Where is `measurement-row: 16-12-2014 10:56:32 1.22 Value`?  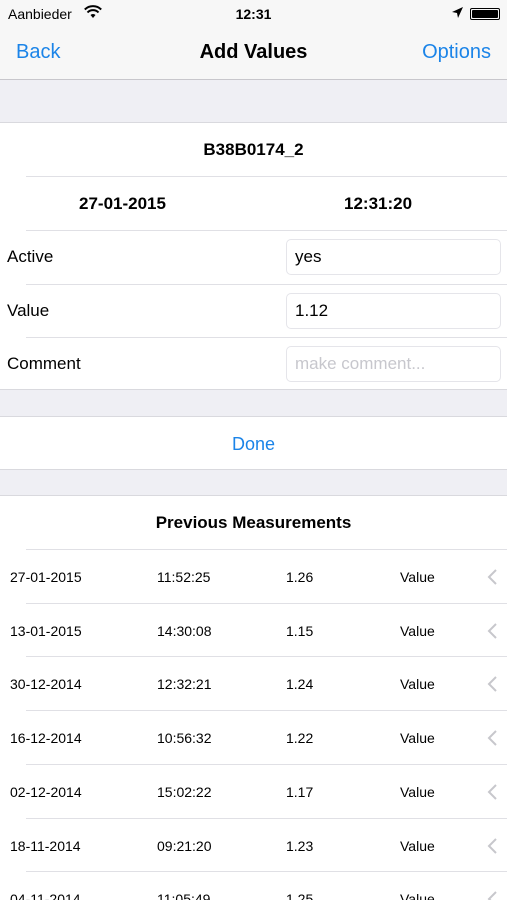 measurement-row: 16-12-2014 10:56:32 1.22 Value is located at coordinates (253, 738).